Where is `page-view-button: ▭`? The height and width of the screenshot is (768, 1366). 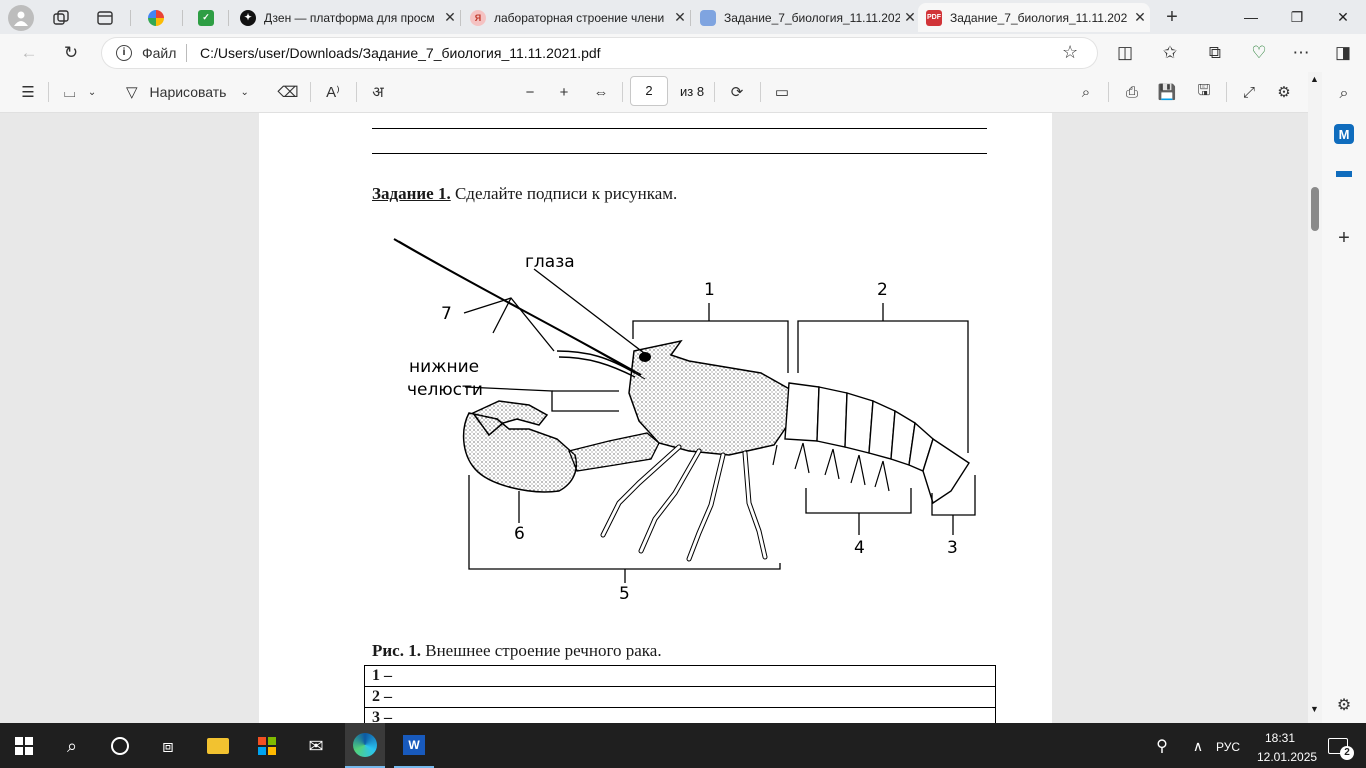 page-view-button: ▭ is located at coordinates (782, 92).